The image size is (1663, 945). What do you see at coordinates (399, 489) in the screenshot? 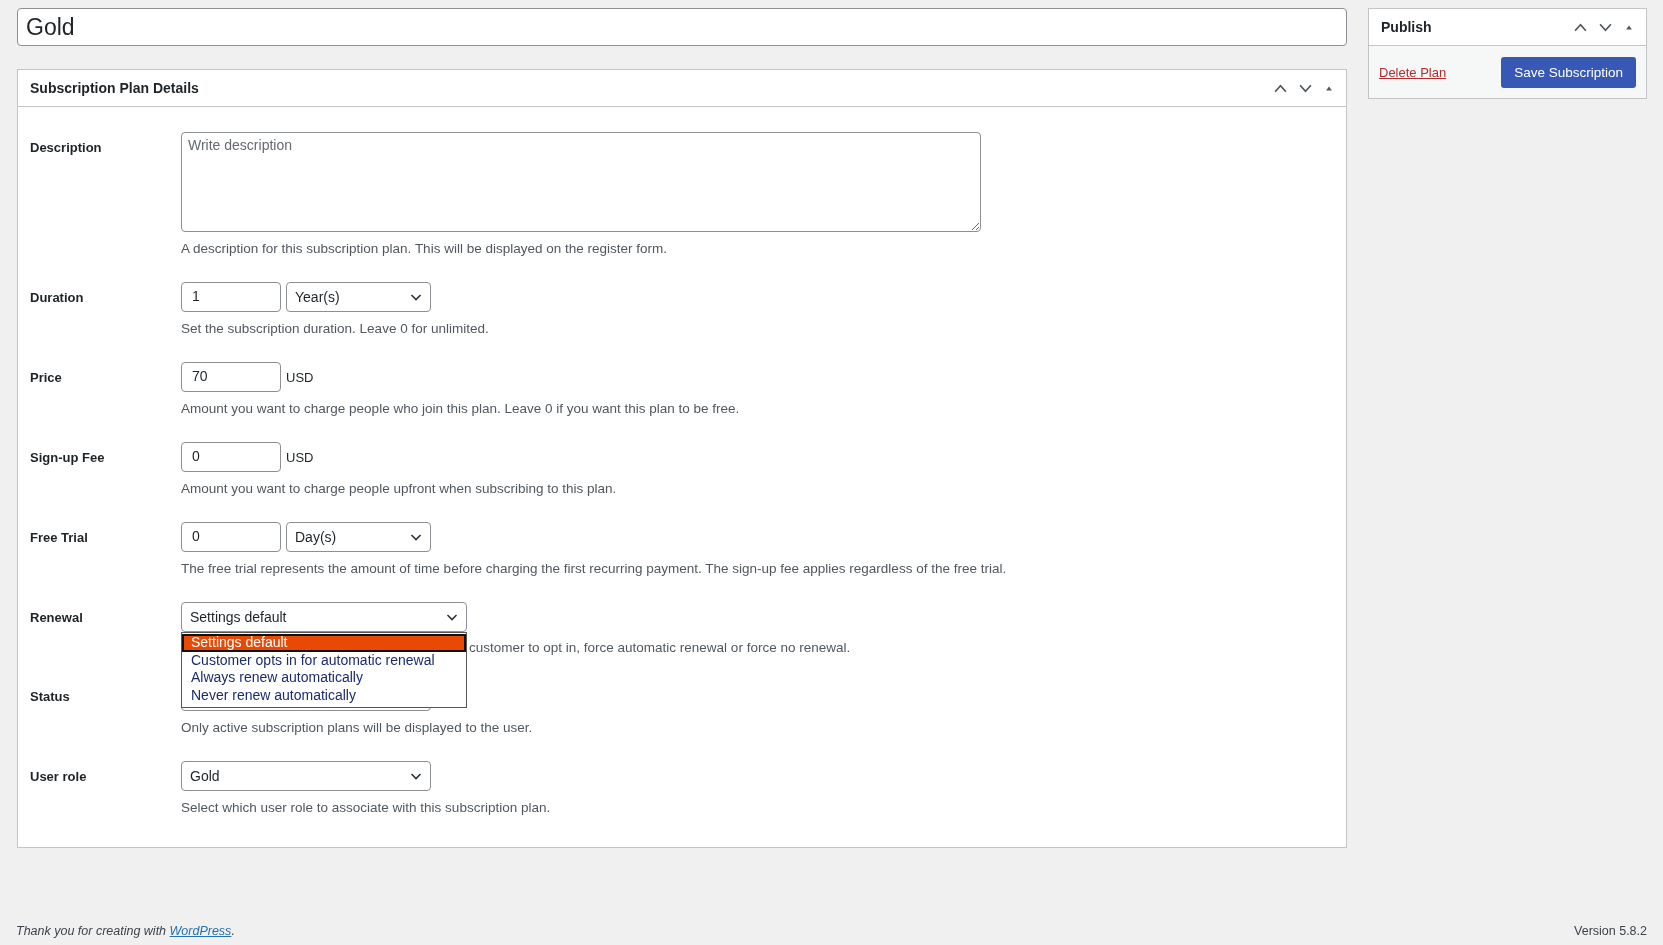
I see `help-text: Amount you want to charge people upfront when subscribing to this plan.` at bounding box center [399, 489].